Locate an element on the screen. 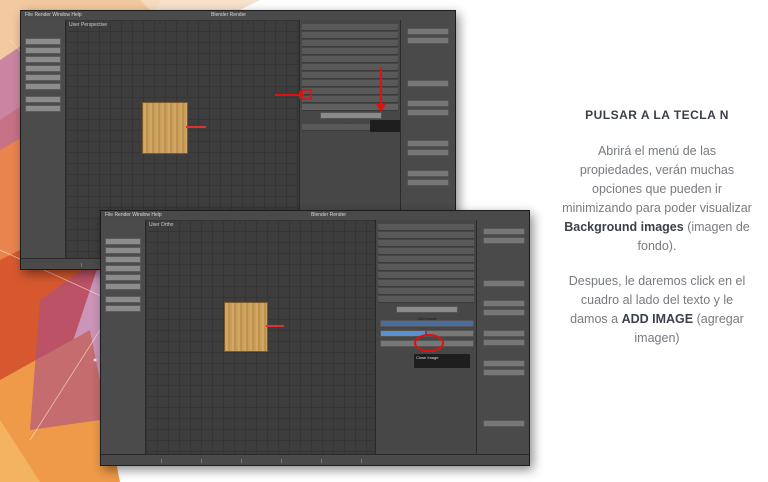 This screenshot has height=482, width=768. red-annotation-arrows is located at coordinates (330, 90).